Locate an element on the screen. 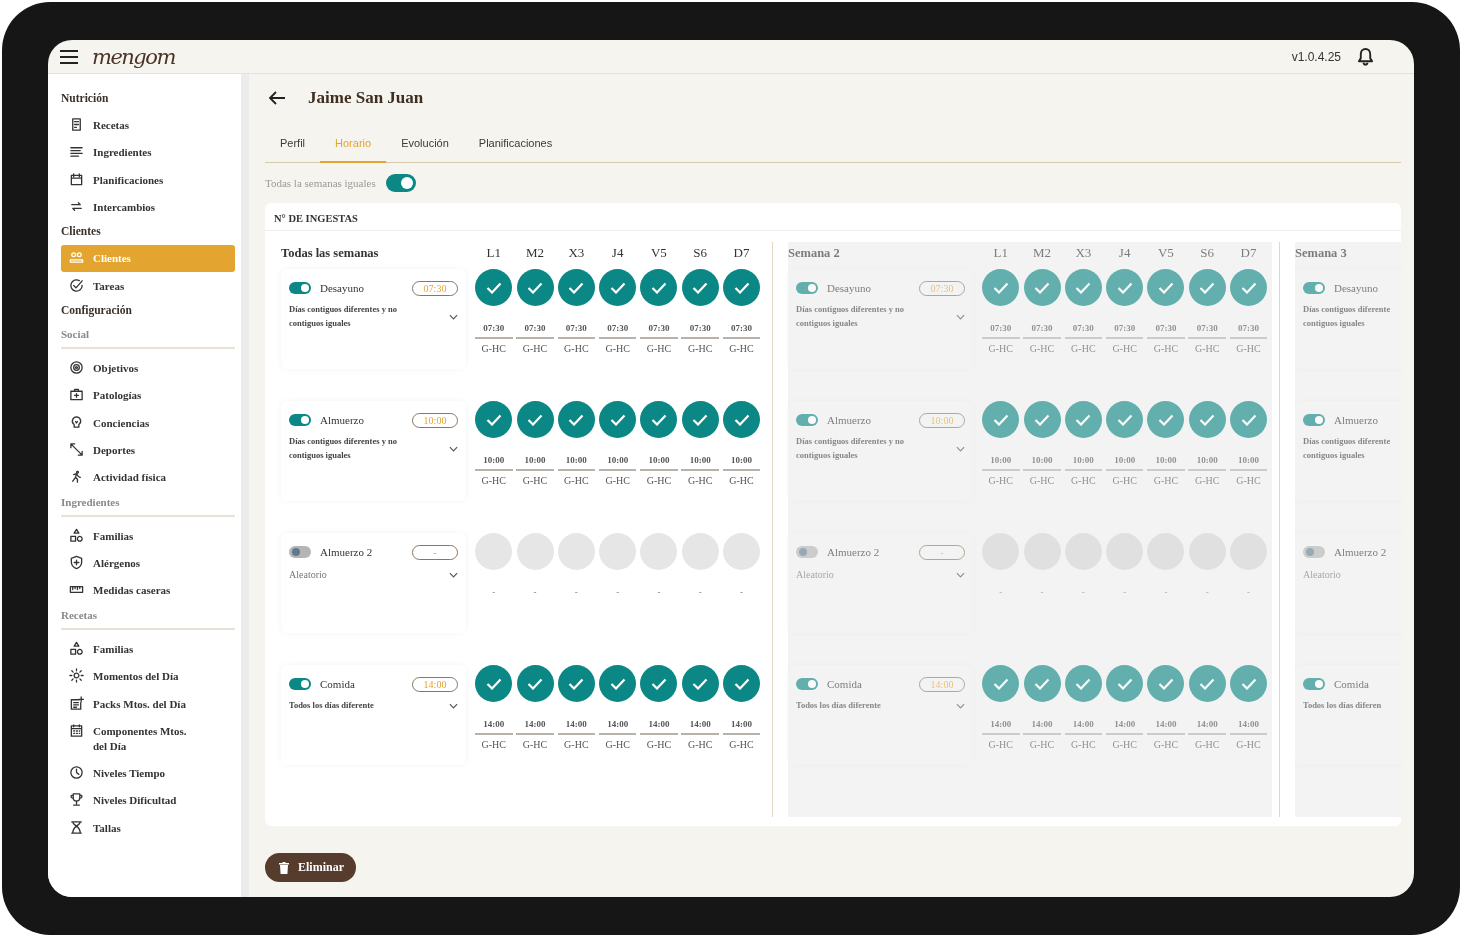  sidebar-item: Patologías is located at coordinates (148, 396).